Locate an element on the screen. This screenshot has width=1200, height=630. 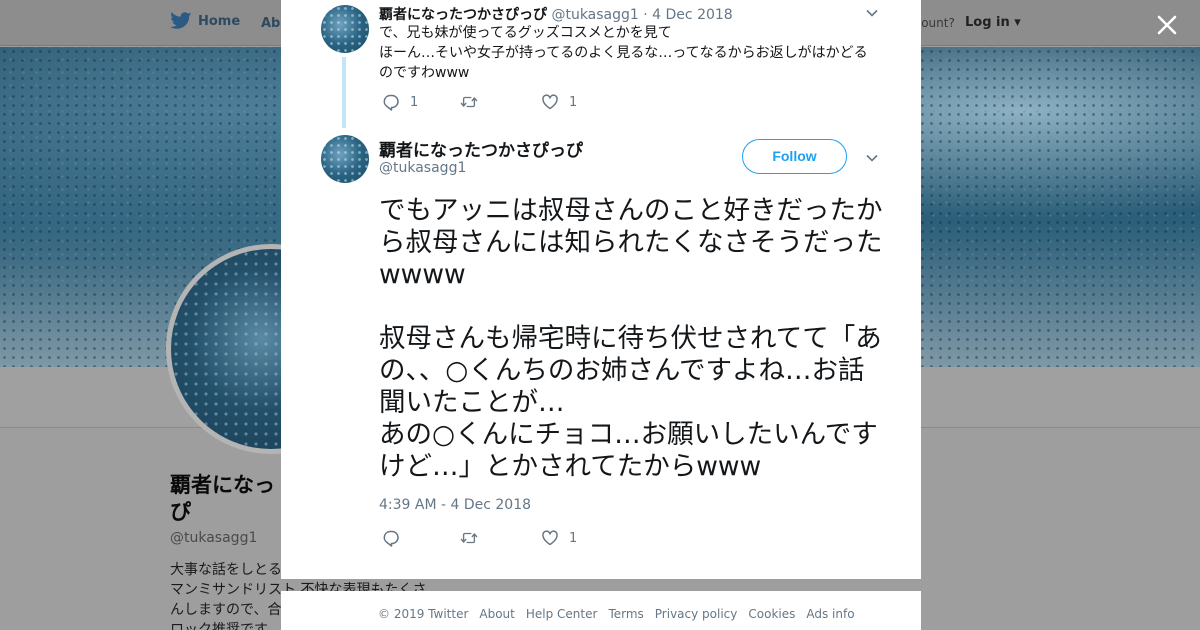
close-icon is located at coordinates (1167, 25).